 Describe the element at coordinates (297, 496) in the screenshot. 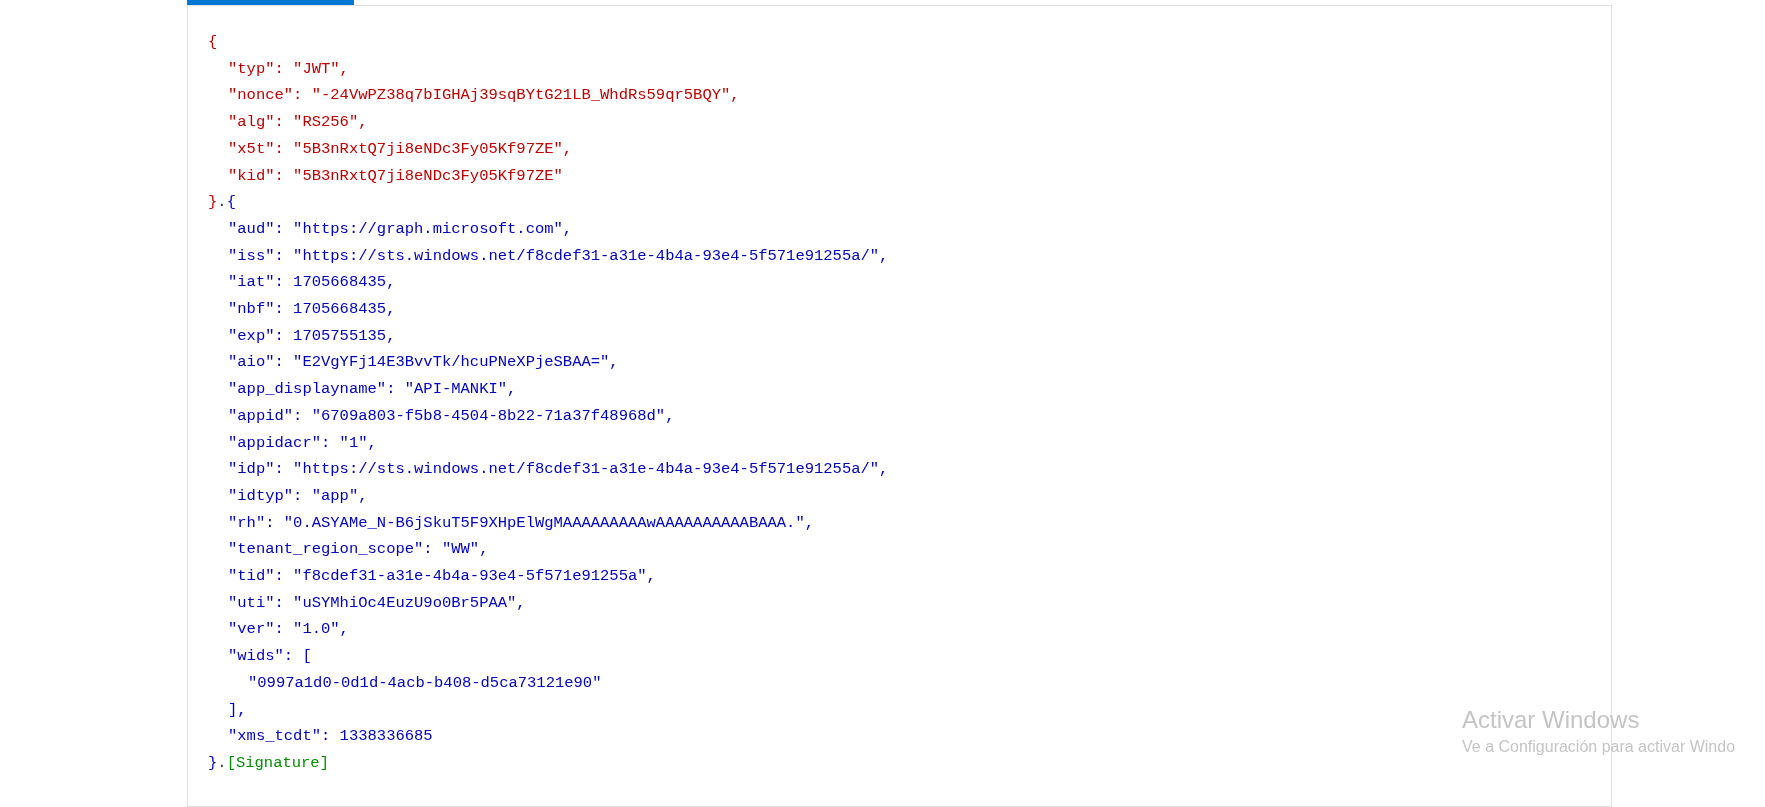

I see `code-line: "idtyp": "app",` at that location.